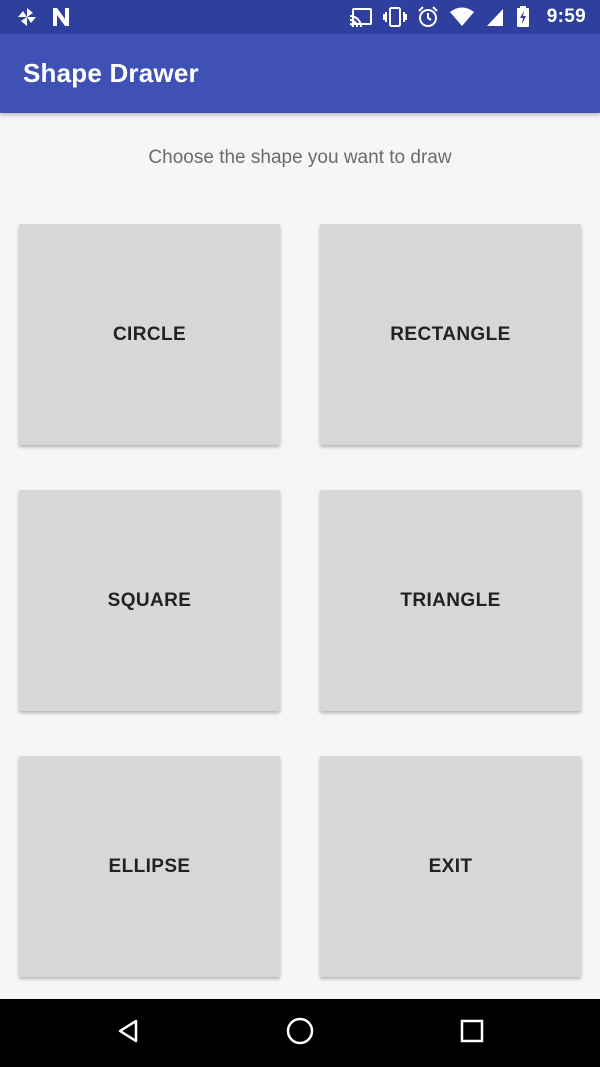  What do you see at coordinates (300, 73) in the screenshot?
I see `app-bar: Shape Drawer` at bounding box center [300, 73].